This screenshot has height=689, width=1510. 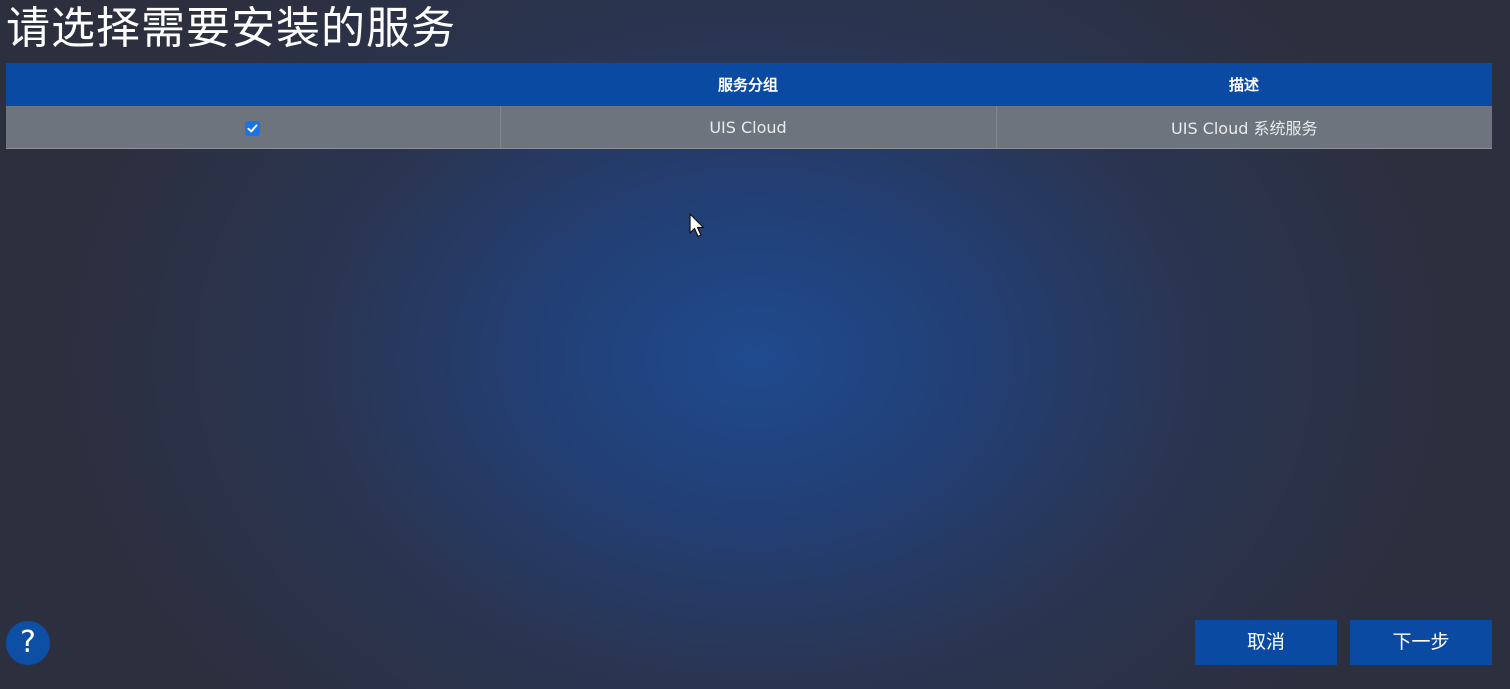 I want to click on column-header-service-group: 服务分组, so click(x=748, y=84).